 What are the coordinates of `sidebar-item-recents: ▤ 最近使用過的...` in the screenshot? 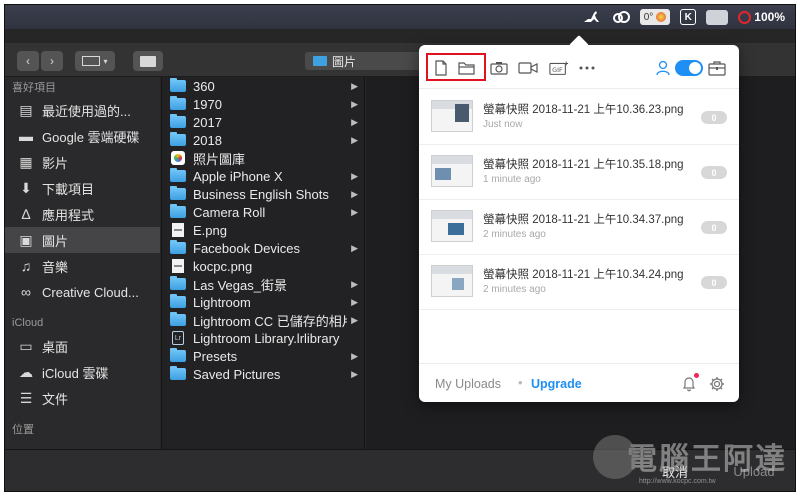 It's located at (82, 110).